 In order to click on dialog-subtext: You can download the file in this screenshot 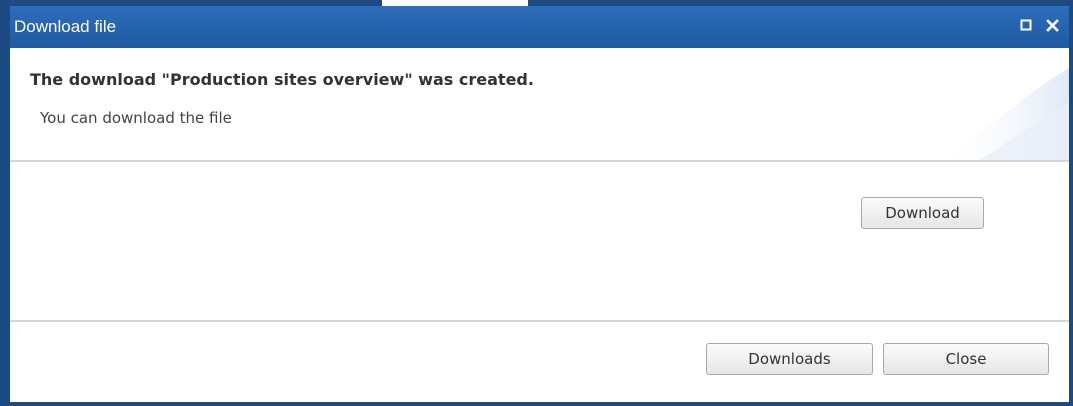, I will do `click(136, 118)`.